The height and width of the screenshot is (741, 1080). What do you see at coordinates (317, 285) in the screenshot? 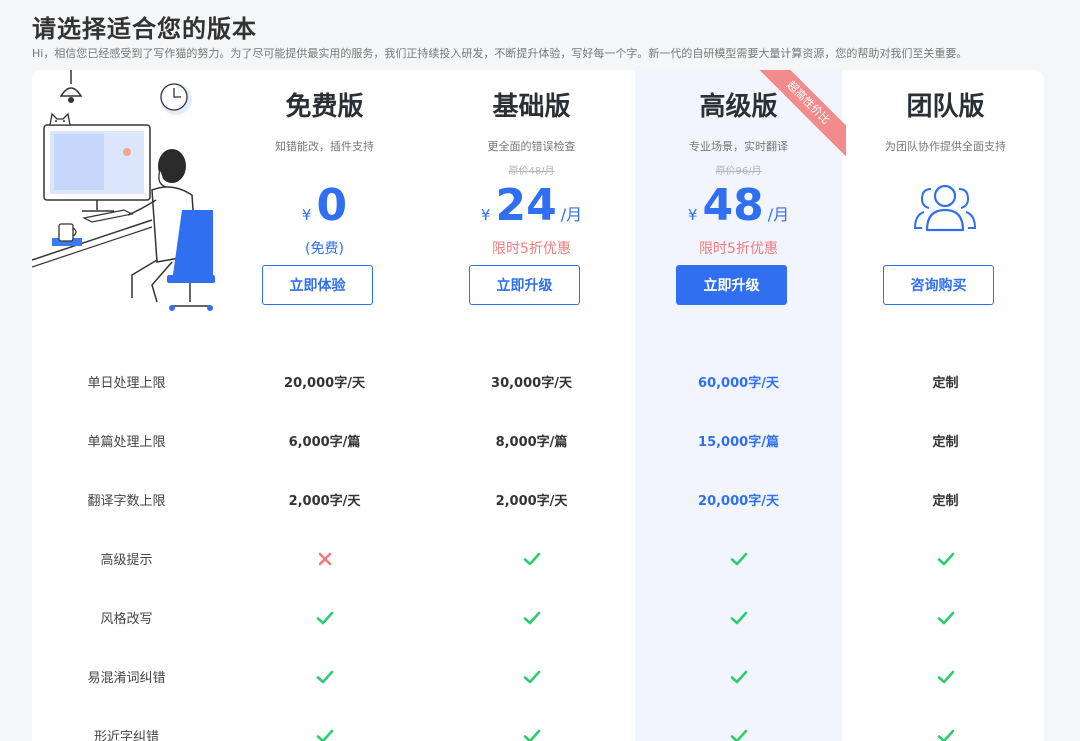
I see `try-free-button: 立即体验` at bounding box center [317, 285].